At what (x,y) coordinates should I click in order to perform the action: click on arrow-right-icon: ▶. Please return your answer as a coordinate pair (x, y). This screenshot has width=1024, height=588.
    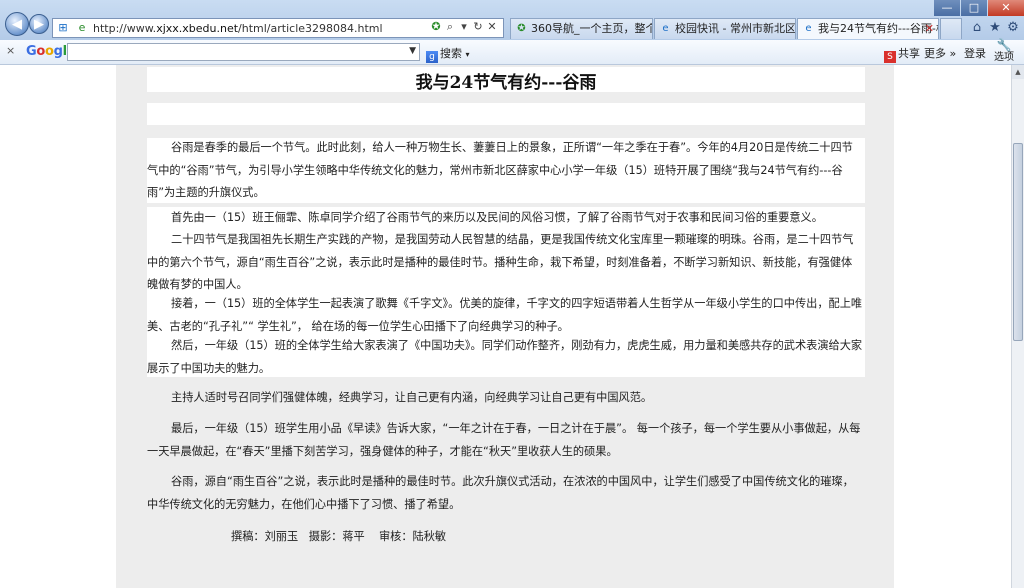
    Looking at the image, I should click on (39, 24).